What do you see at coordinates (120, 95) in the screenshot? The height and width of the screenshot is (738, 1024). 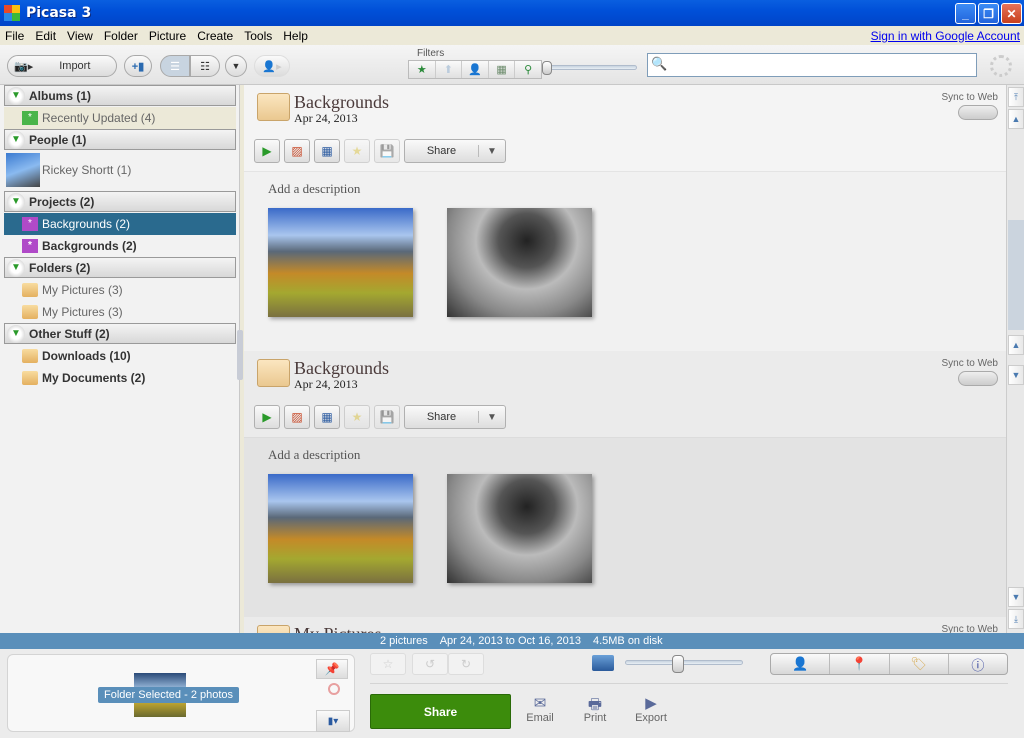 I see `section-albums: ▼ Albums (1)` at bounding box center [120, 95].